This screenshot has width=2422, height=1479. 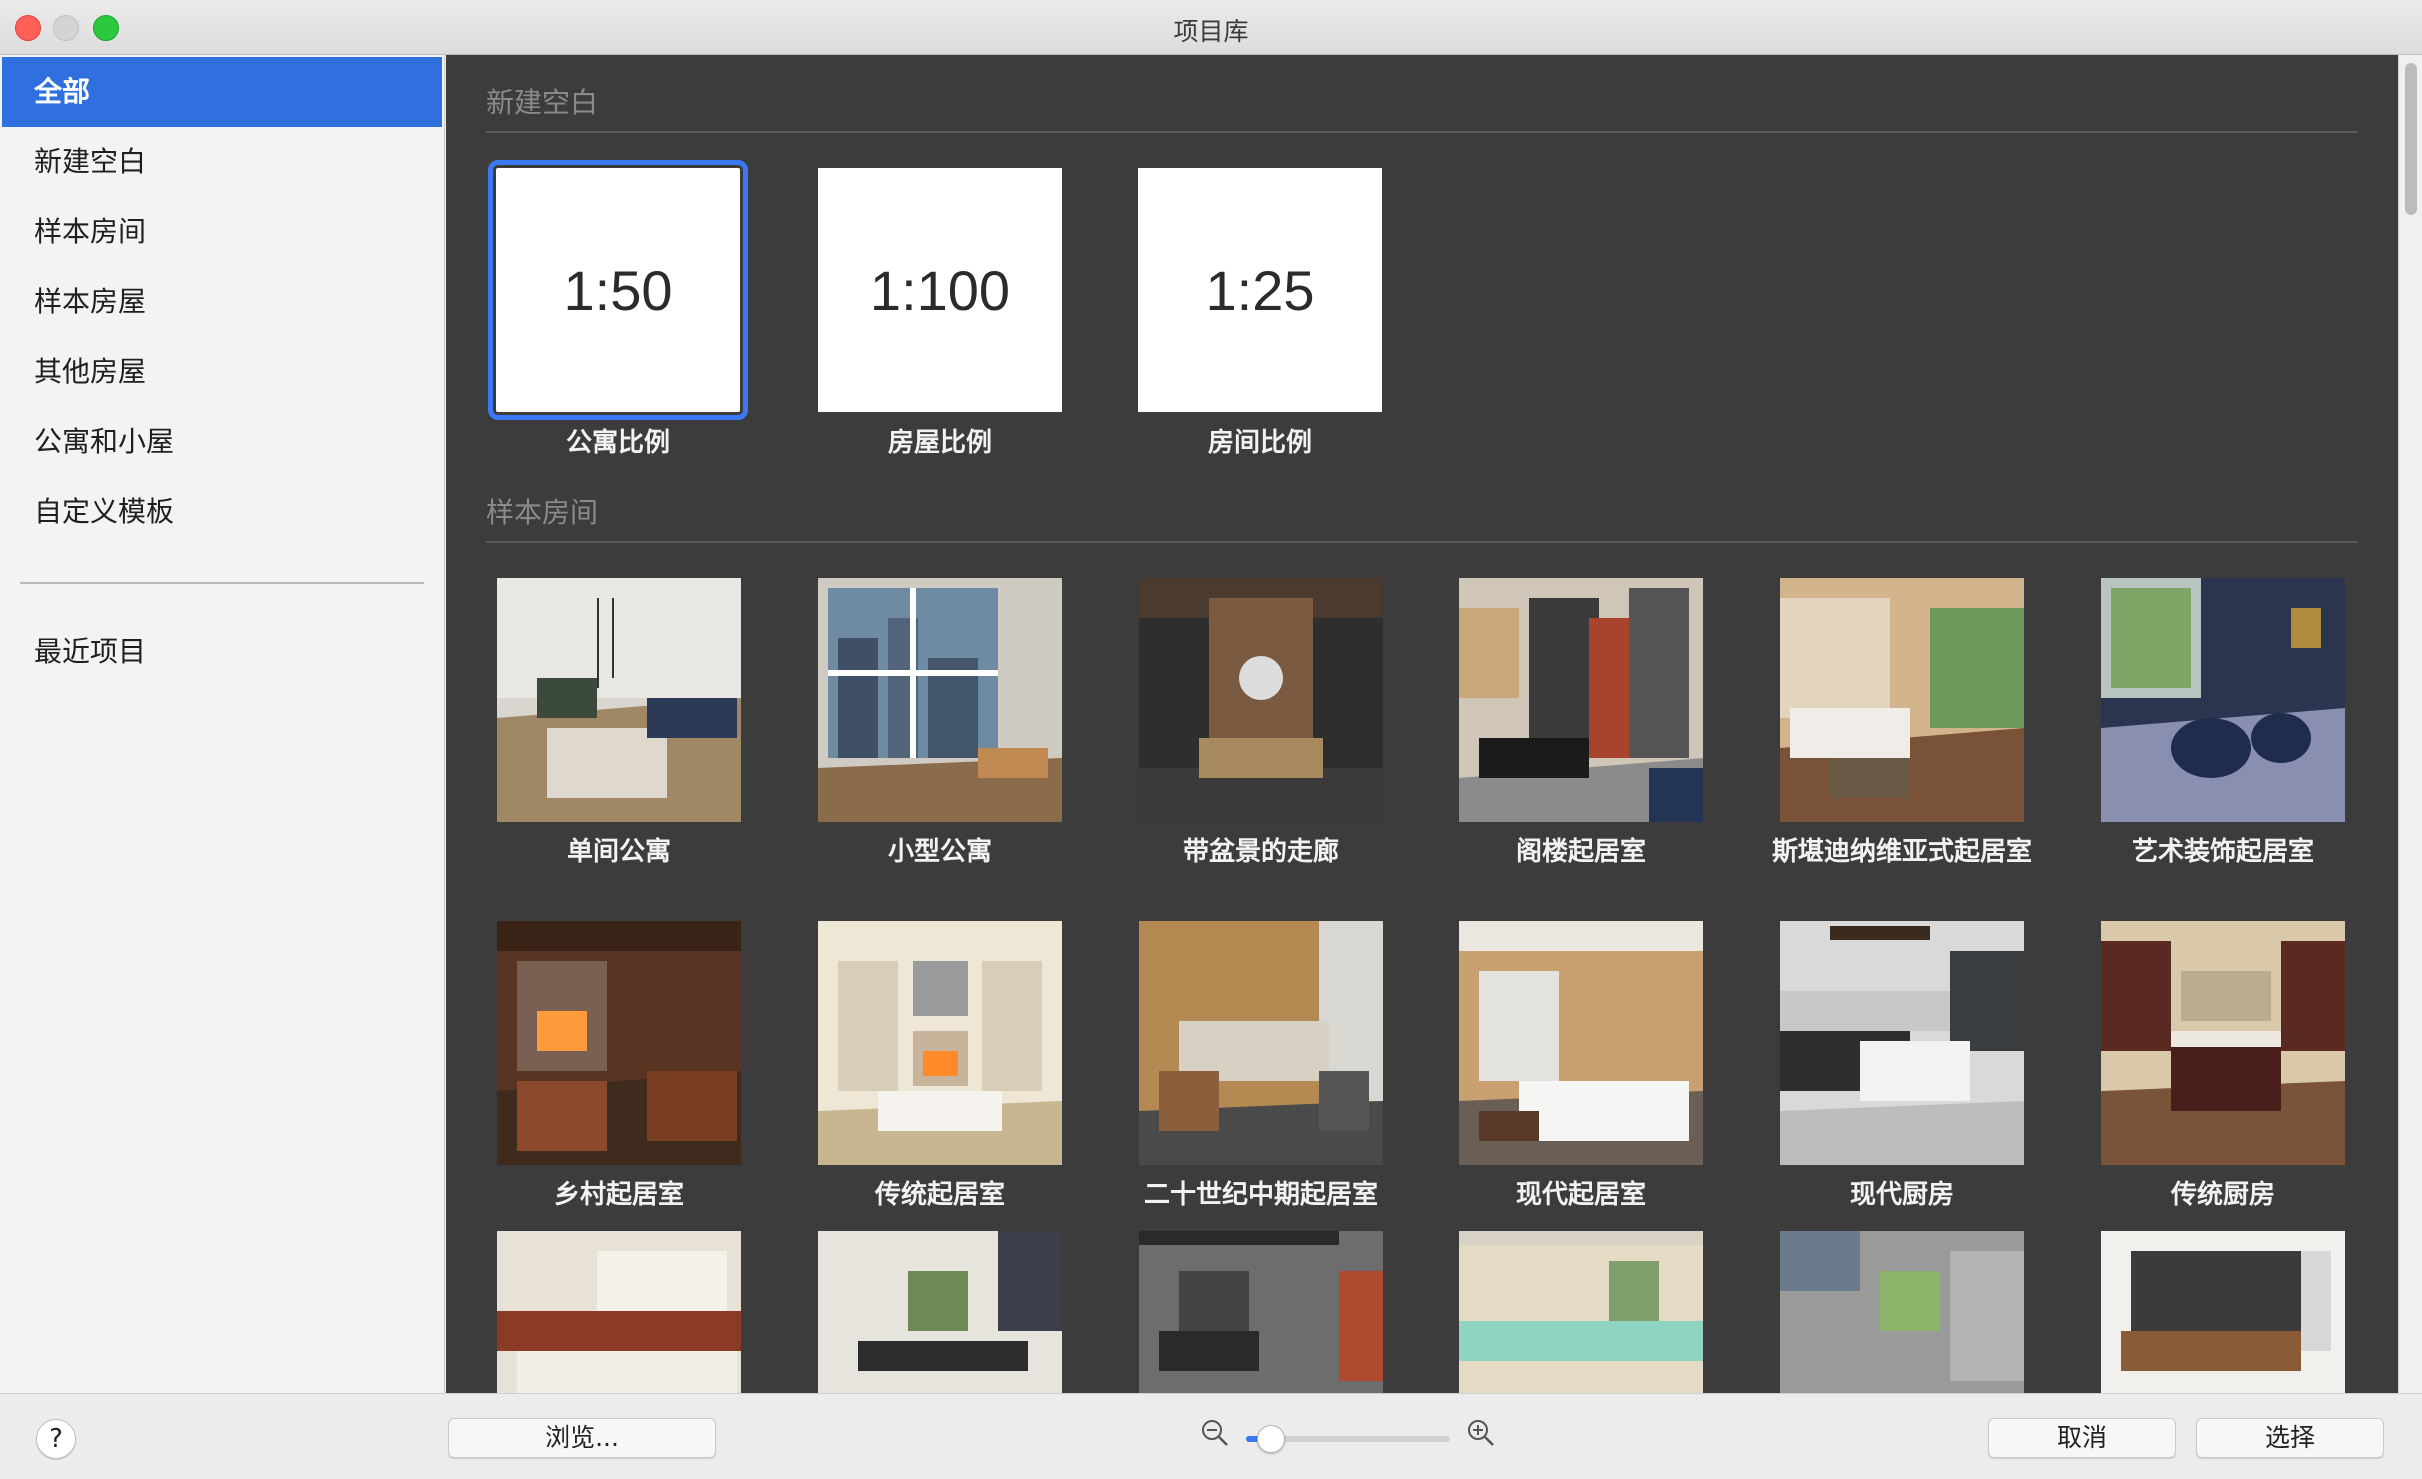 What do you see at coordinates (1481, 1433) in the screenshot?
I see `zoom-in-icon` at bounding box center [1481, 1433].